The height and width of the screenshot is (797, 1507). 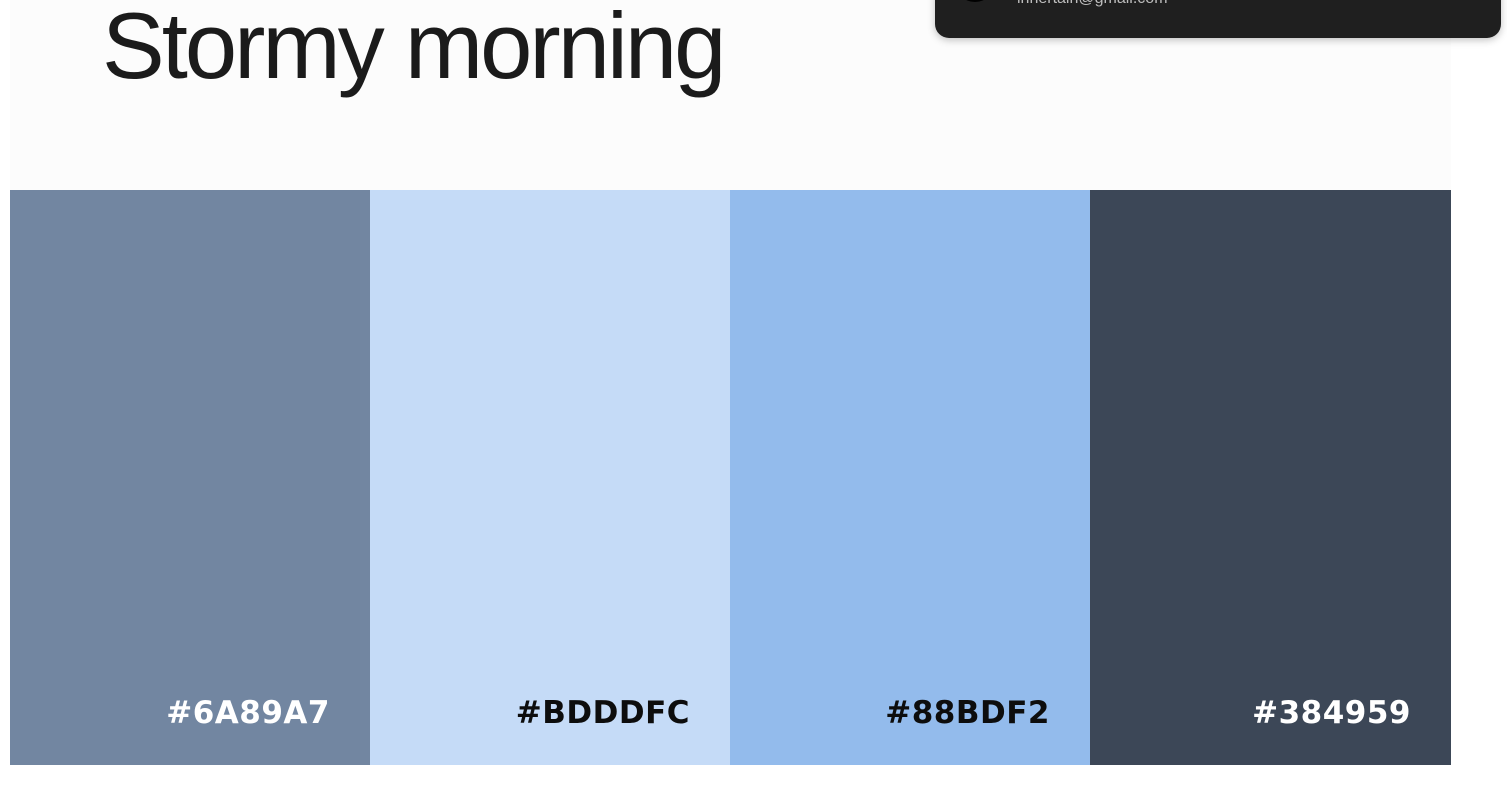 I want to click on account-notification: innertain@gmail.com, so click(x=1218, y=19).